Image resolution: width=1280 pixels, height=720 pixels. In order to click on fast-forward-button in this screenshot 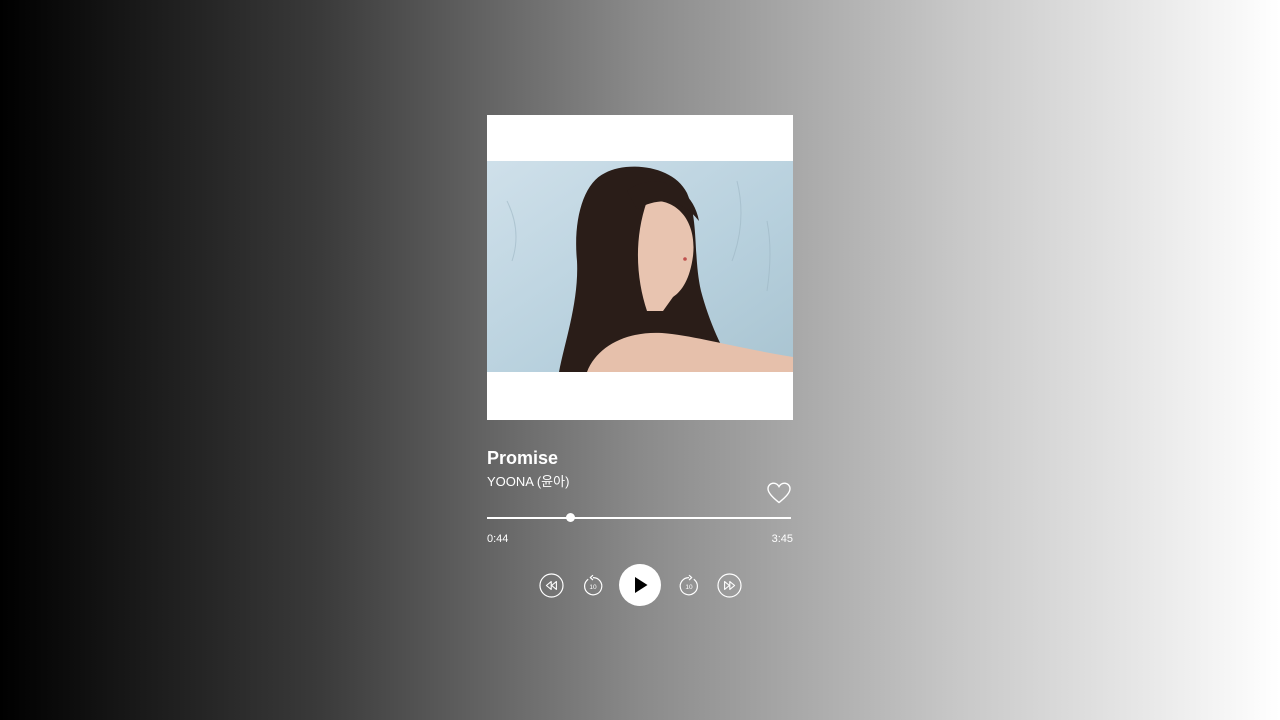, I will do `click(729, 585)`.